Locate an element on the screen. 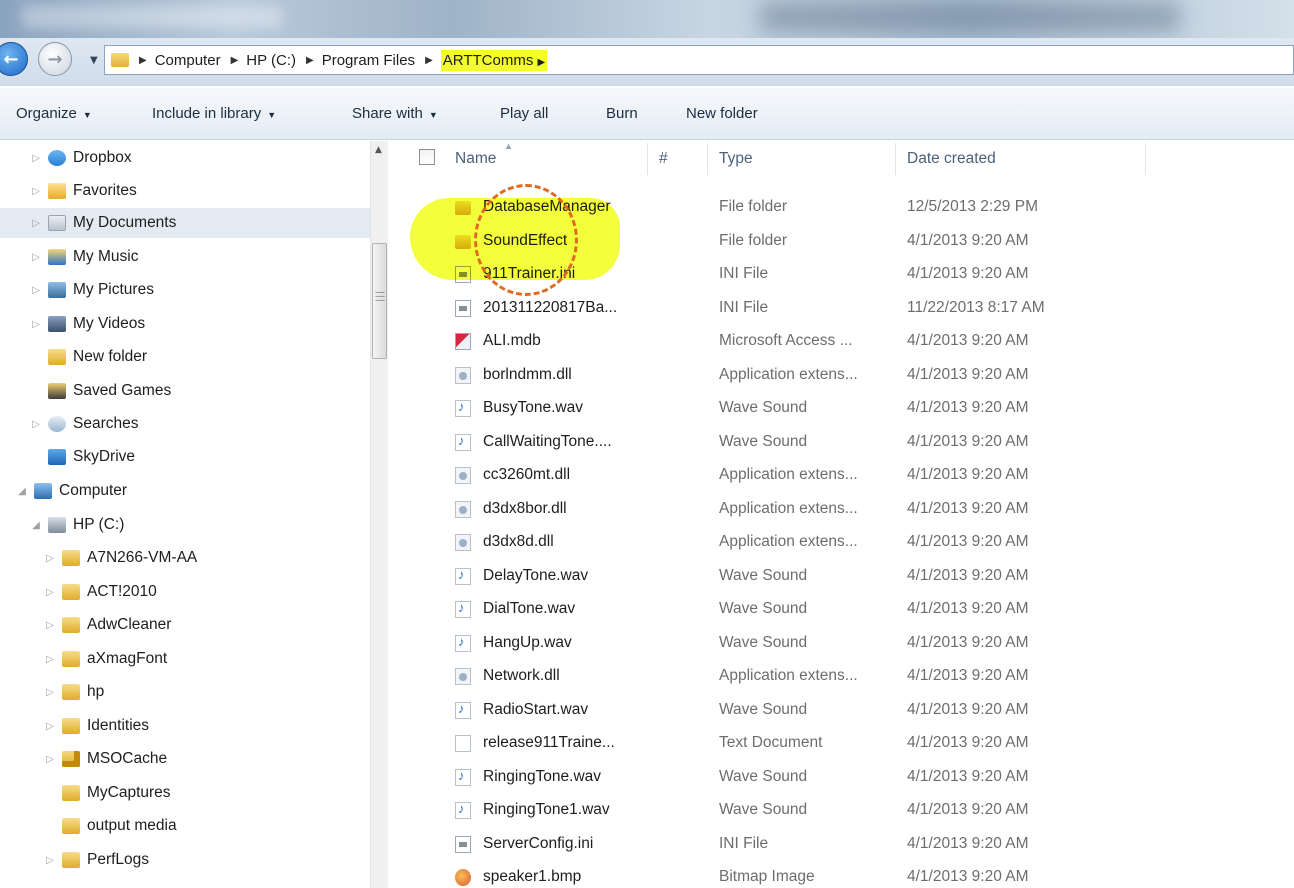 Image resolution: width=1294 pixels, height=888 pixels. navigation-pane-scrollbar: ▲ — — — is located at coordinates (379, 514).